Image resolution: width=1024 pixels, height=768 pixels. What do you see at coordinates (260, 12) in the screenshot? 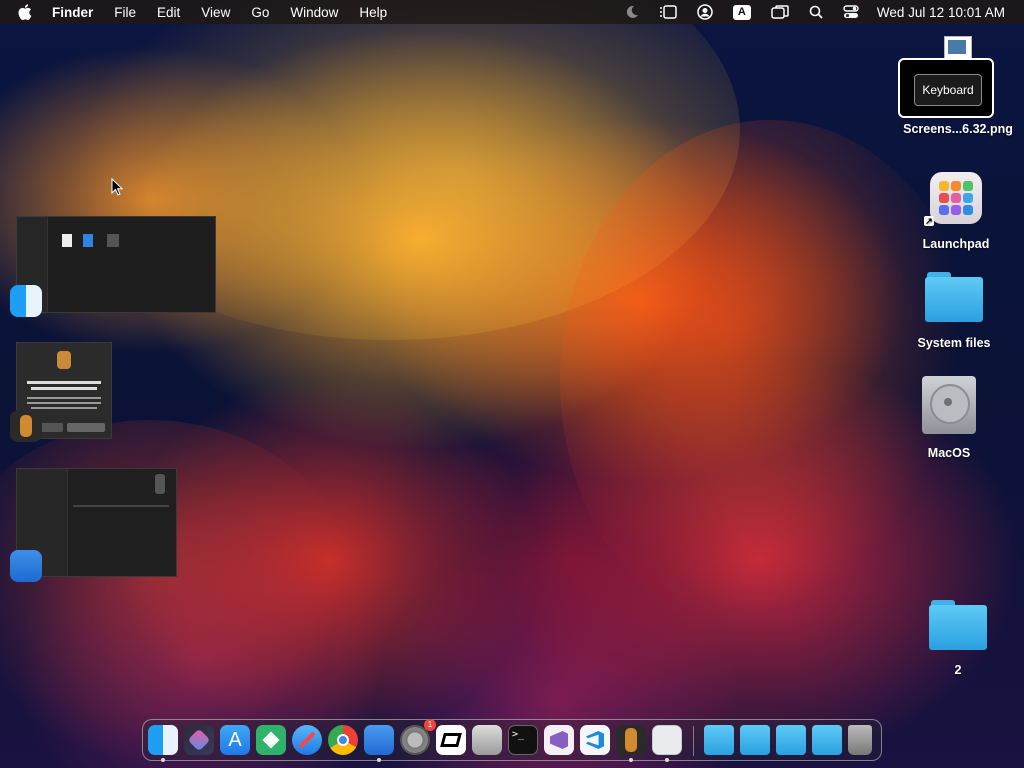
I see `menu-go: Go` at bounding box center [260, 12].